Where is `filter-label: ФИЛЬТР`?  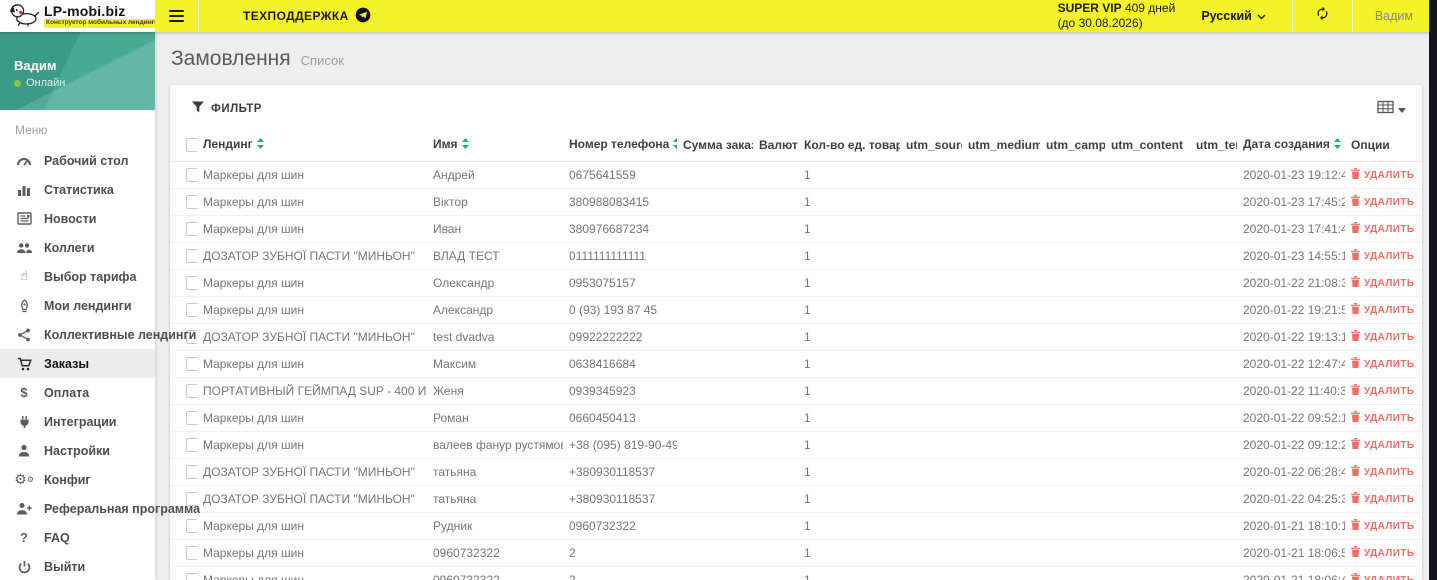
filter-label: ФИЛЬТР is located at coordinates (236, 108).